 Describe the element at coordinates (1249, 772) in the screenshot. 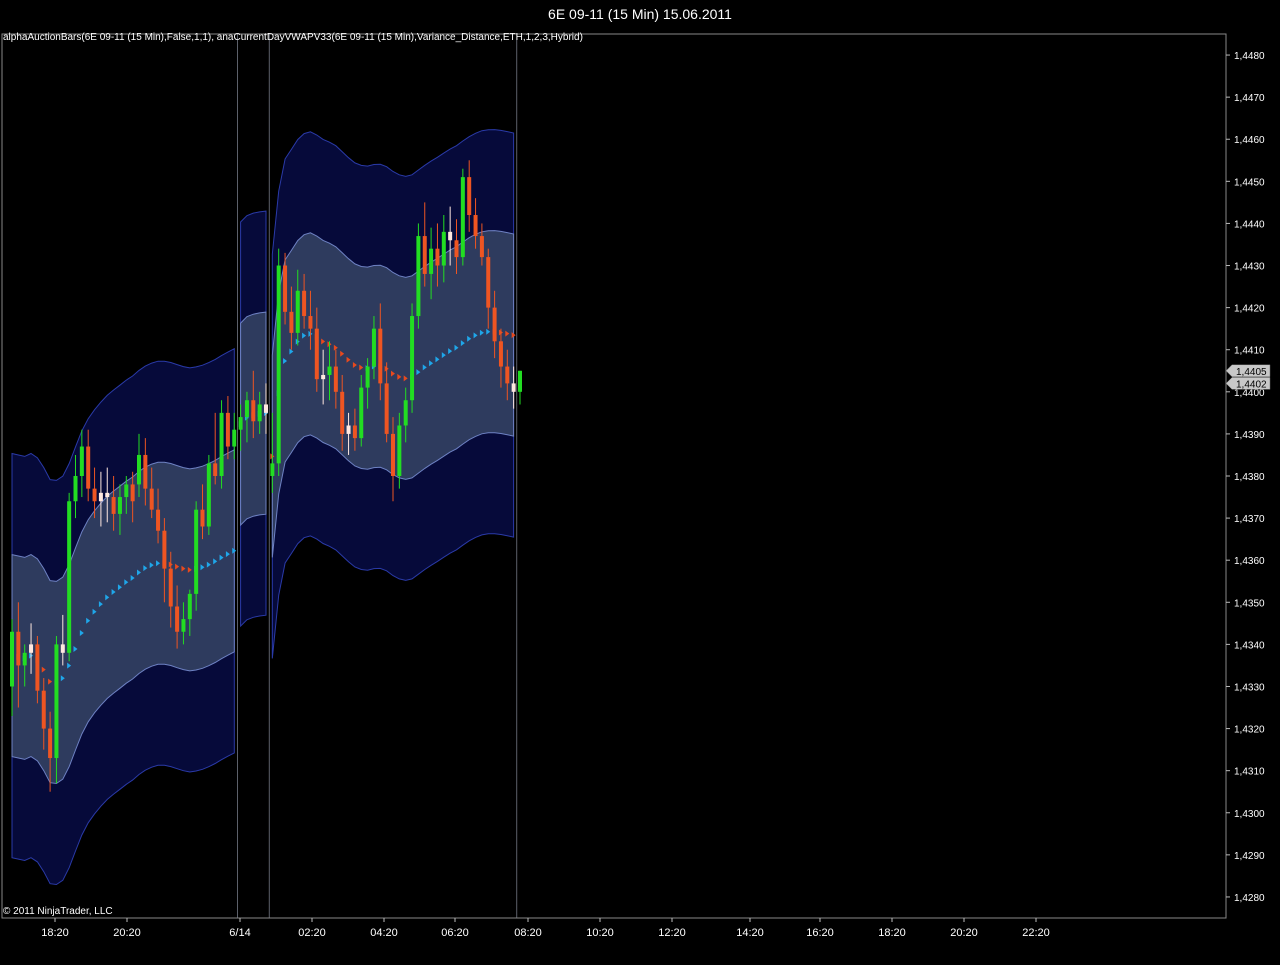

I see `y-tick-label: 1,4310` at that location.